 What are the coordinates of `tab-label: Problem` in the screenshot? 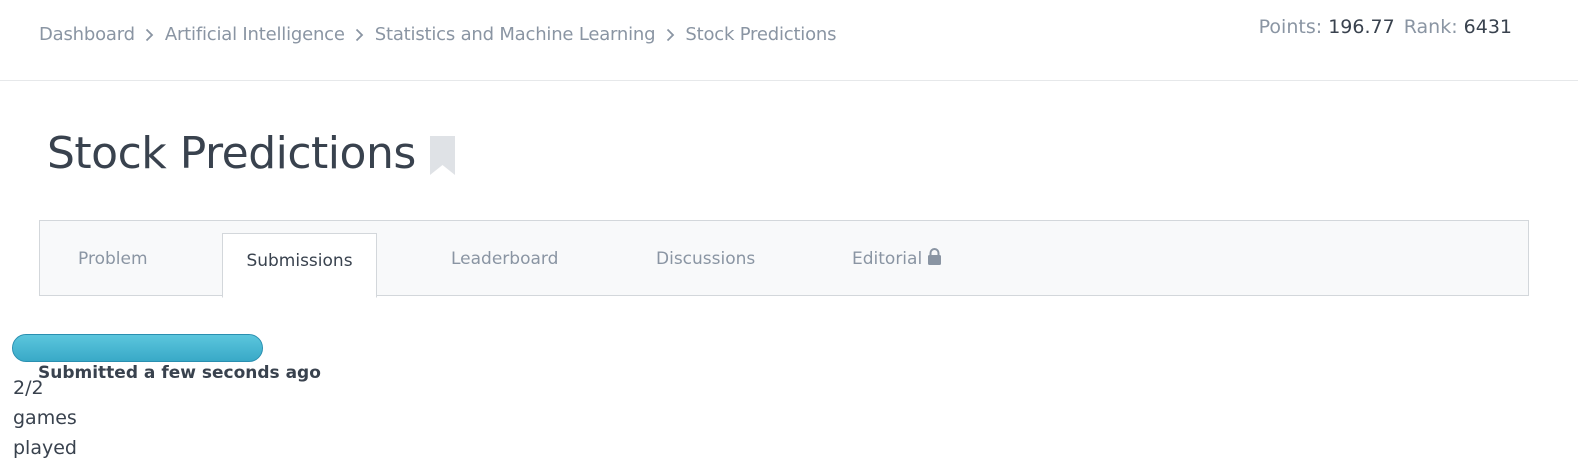 It's located at (113, 258).